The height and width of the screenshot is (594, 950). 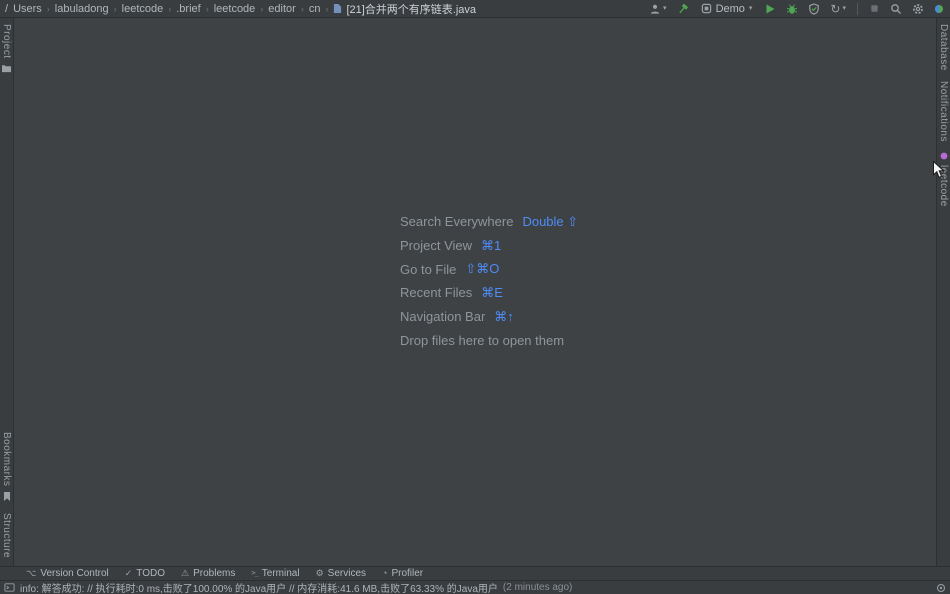 I want to click on hint-search-everywhere: Search Everywhere Double ⇧, so click(x=489, y=222).